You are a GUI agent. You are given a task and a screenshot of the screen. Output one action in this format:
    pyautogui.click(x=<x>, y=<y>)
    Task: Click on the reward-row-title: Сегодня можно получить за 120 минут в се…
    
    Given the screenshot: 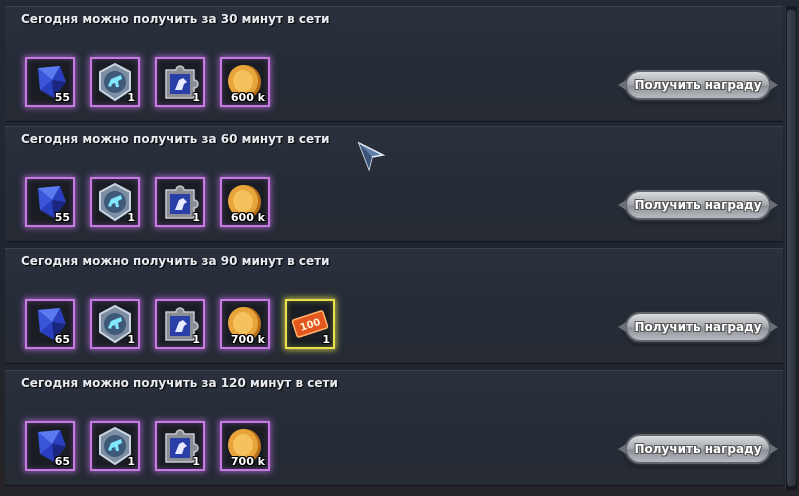 What is the action you would take?
    pyautogui.click(x=179, y=383)
    